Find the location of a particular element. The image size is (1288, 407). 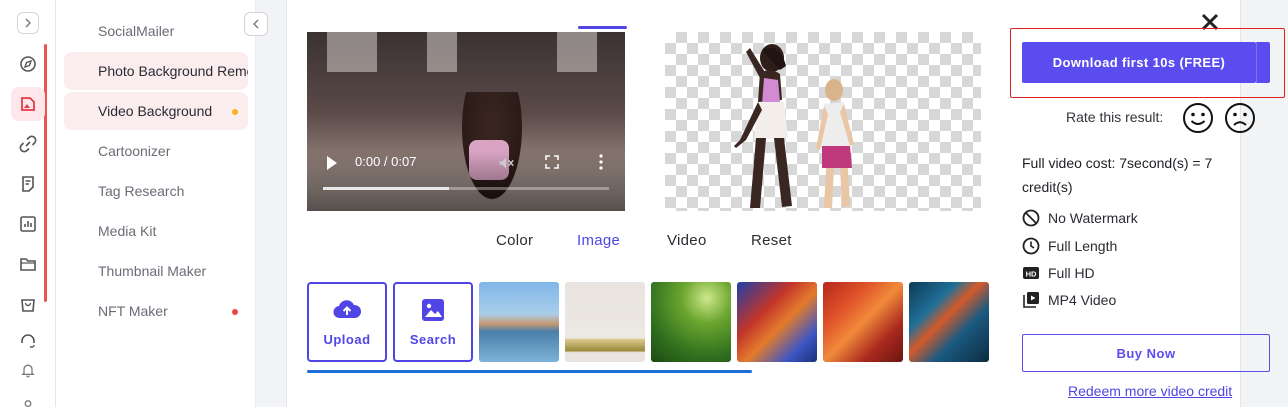

icon-rail is located at coordinates (28, 203).